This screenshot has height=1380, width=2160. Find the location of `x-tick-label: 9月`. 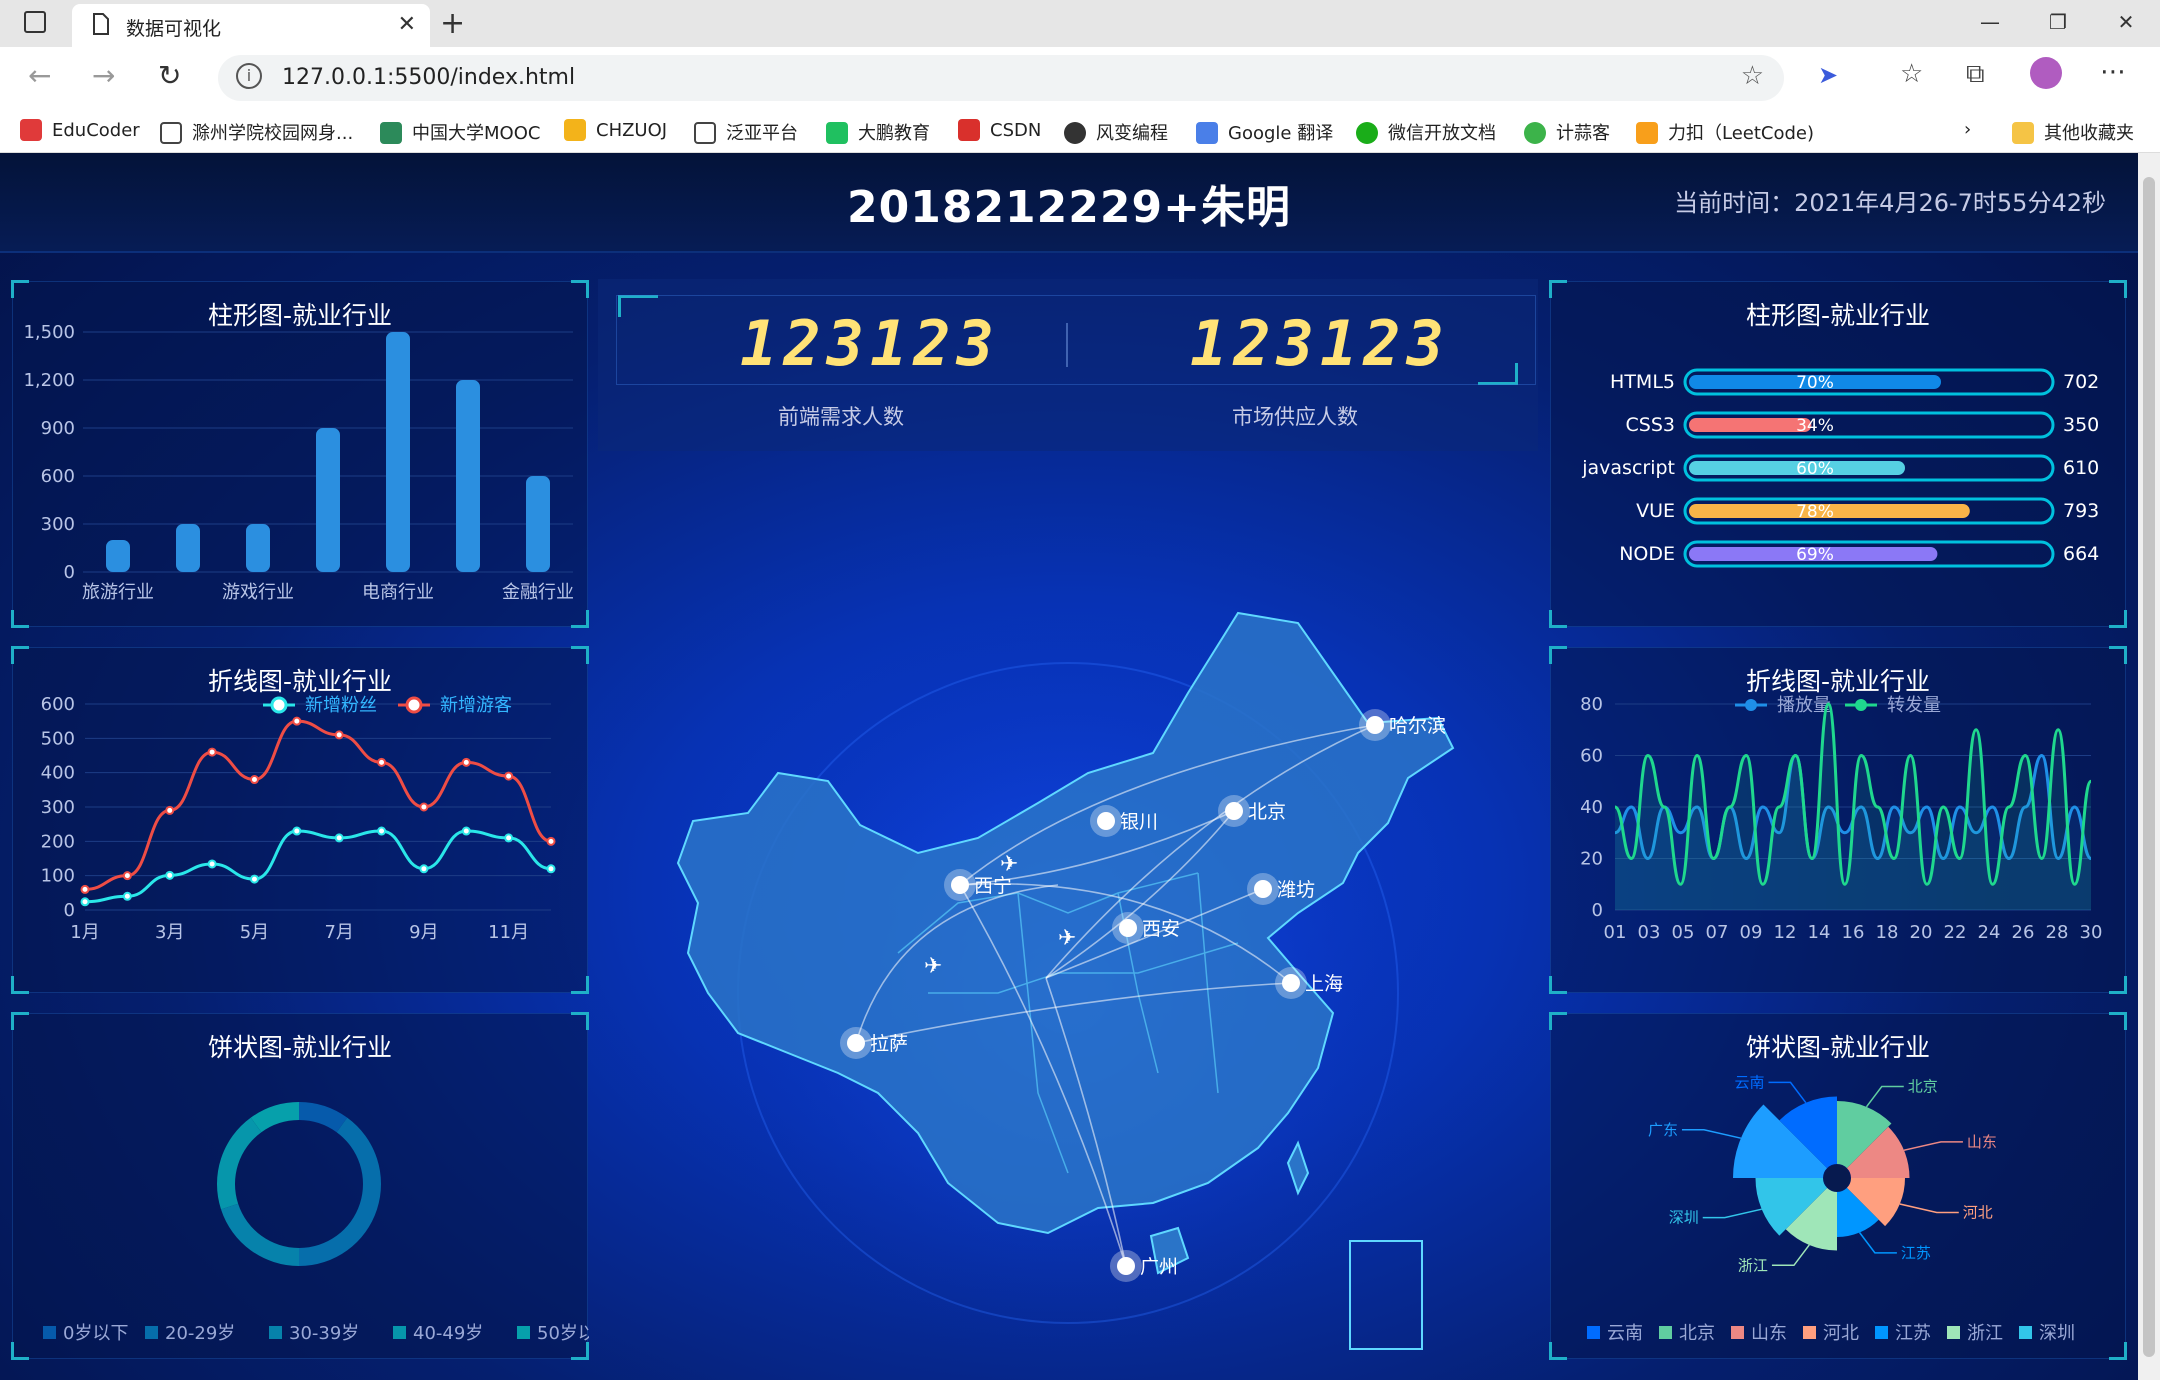

x-tick-label: 9月 is located at coordinates (423, 932).